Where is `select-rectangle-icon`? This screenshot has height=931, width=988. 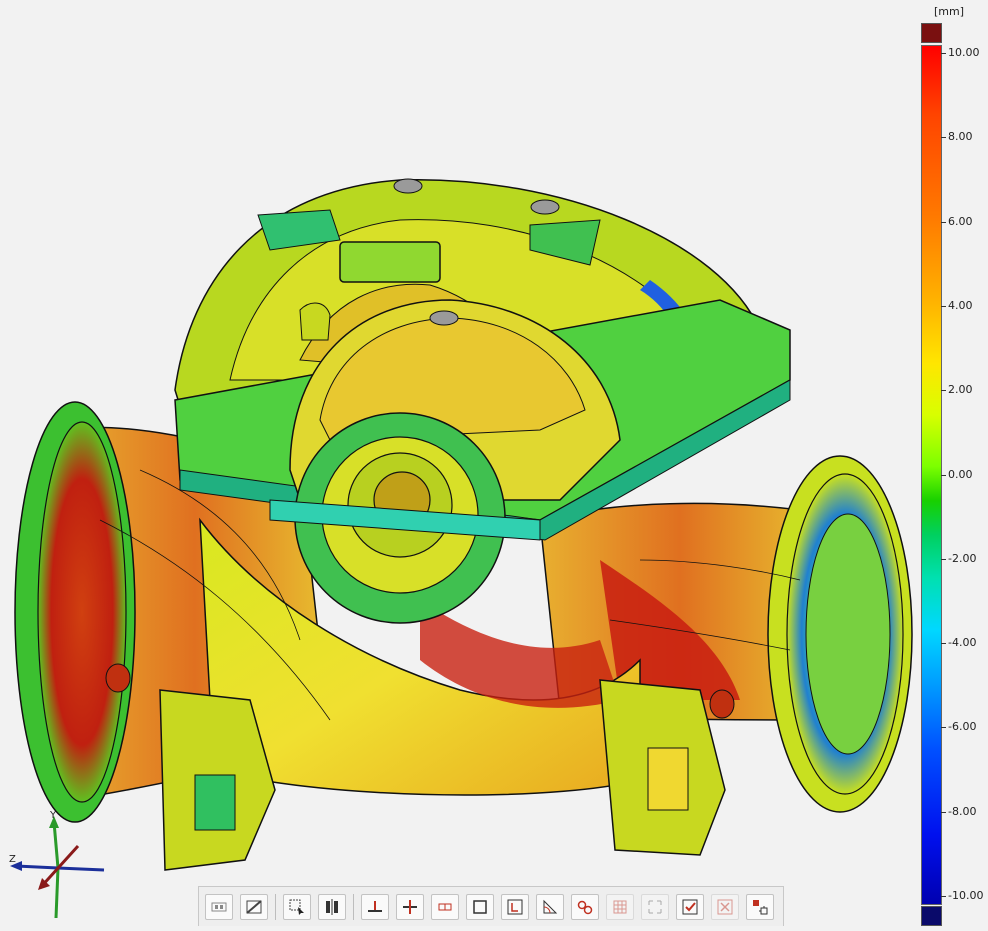 select-rectangle-icon is located at coordinates (296, 907).